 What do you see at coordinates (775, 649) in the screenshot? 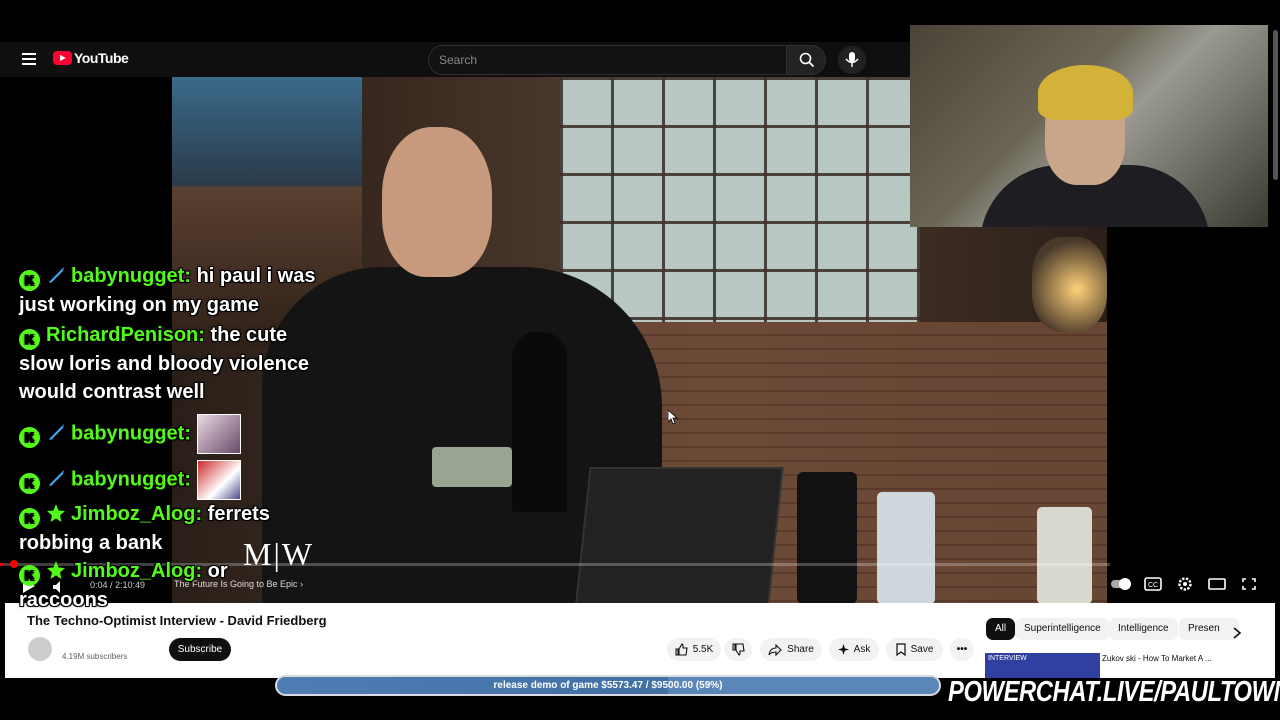
I see `share-icon` at bounding box center [775, 649].